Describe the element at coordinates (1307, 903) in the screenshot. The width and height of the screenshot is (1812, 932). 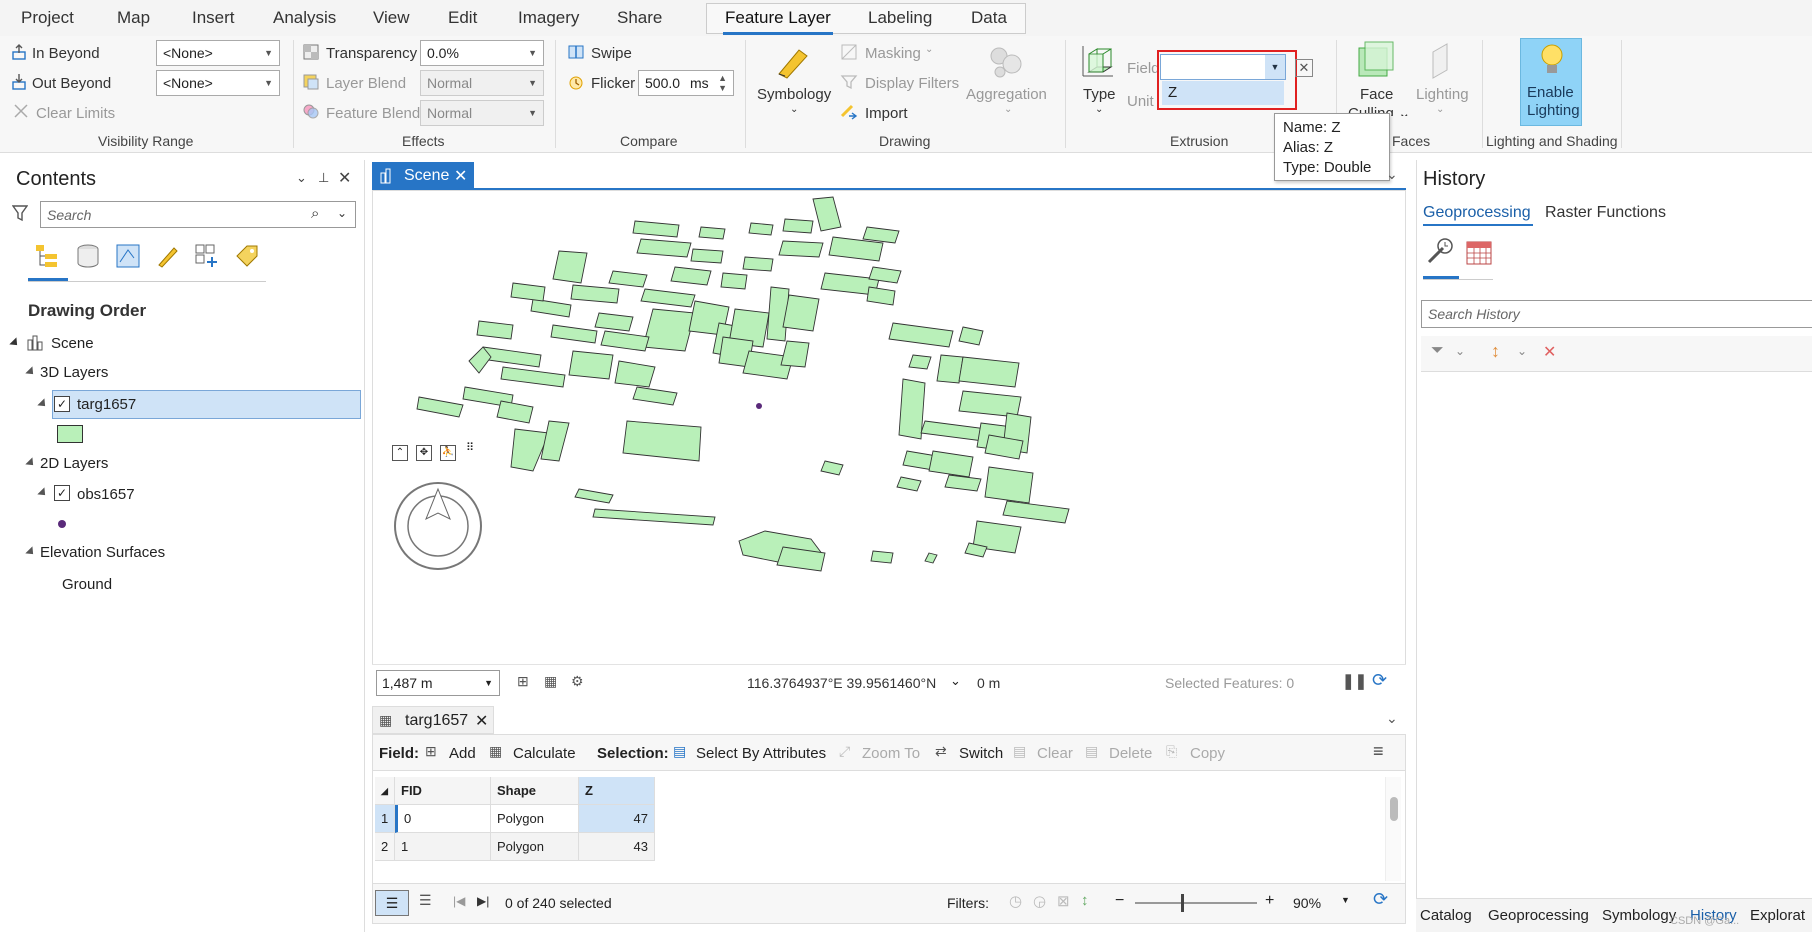
I see `table-zoom-level: 90%` at that location.